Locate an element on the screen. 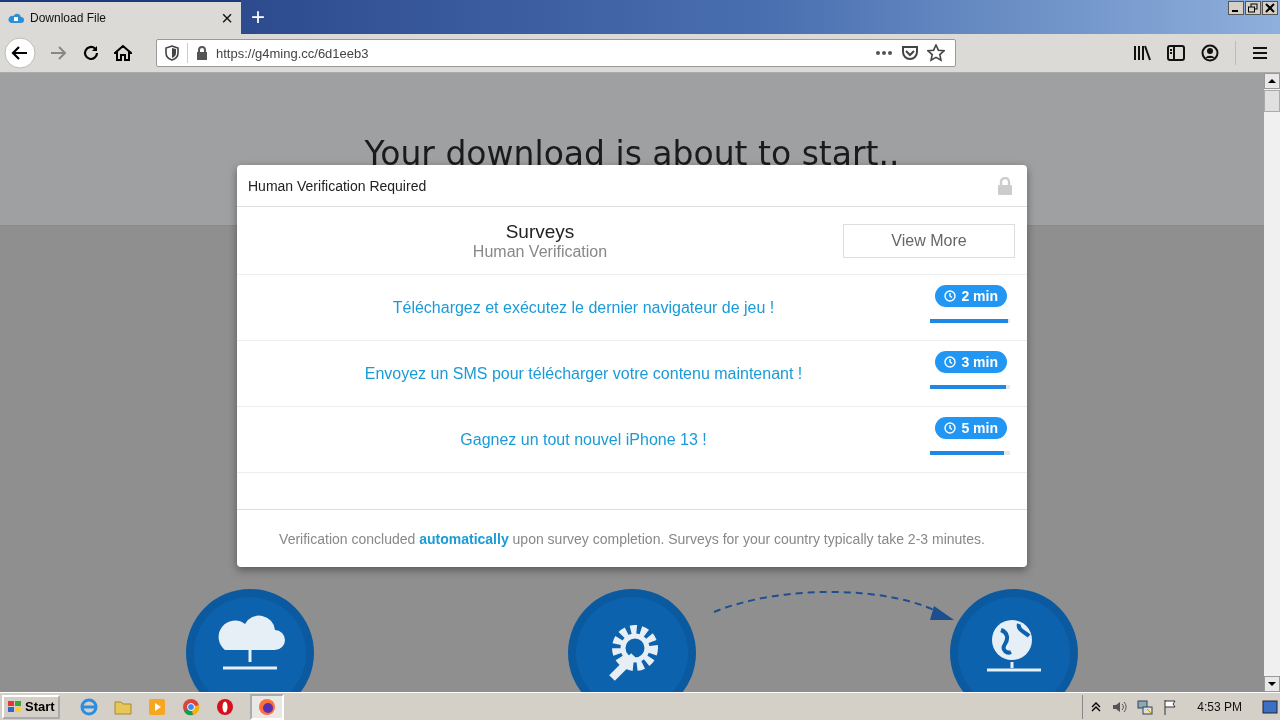  reload-icon is located at coordinates (91, 53).